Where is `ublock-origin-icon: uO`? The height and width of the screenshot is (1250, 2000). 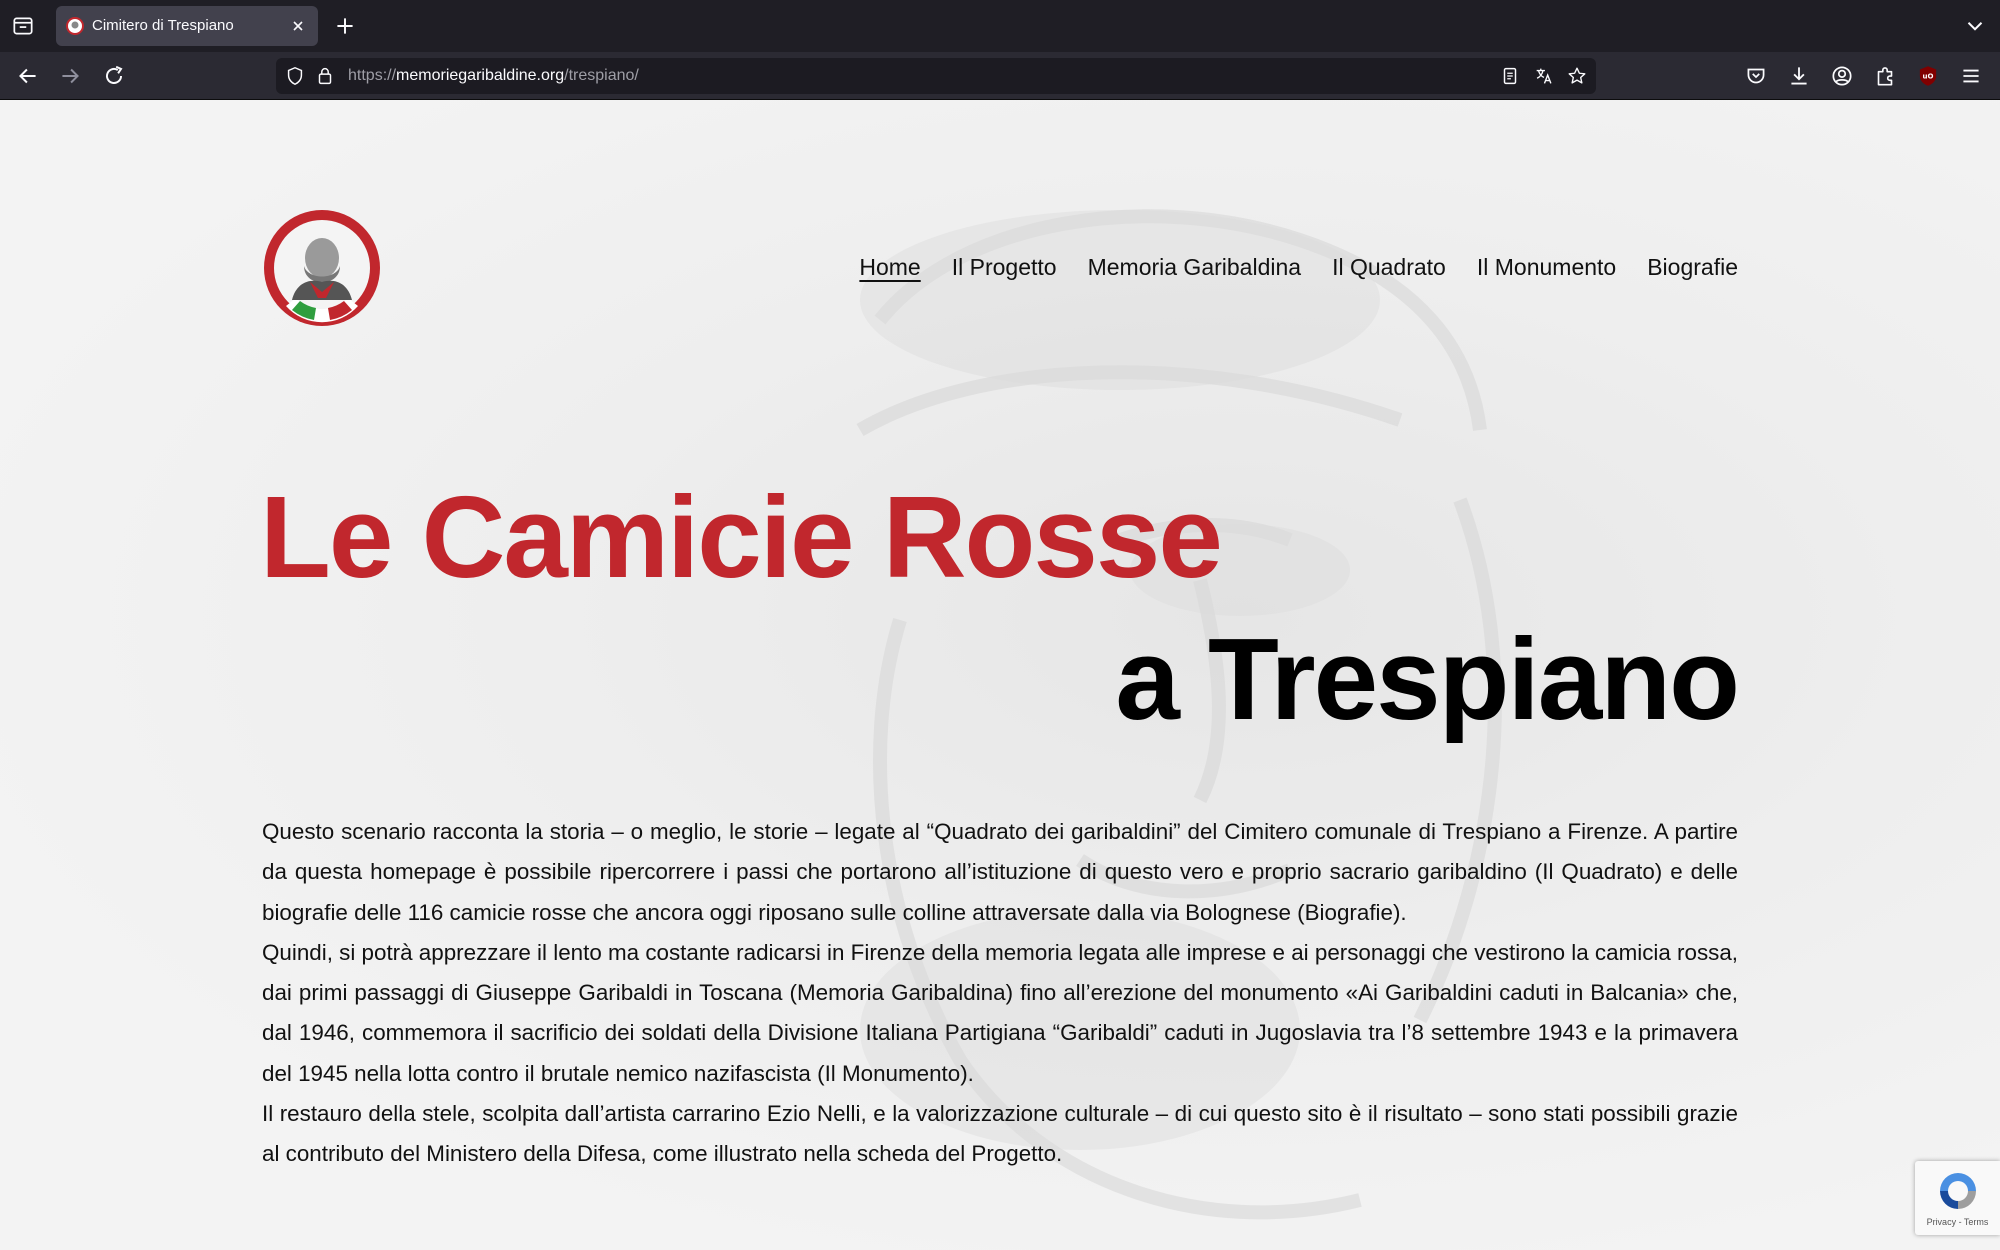 ublock-origin-icon: uO is located at coordinates (1928, 76).